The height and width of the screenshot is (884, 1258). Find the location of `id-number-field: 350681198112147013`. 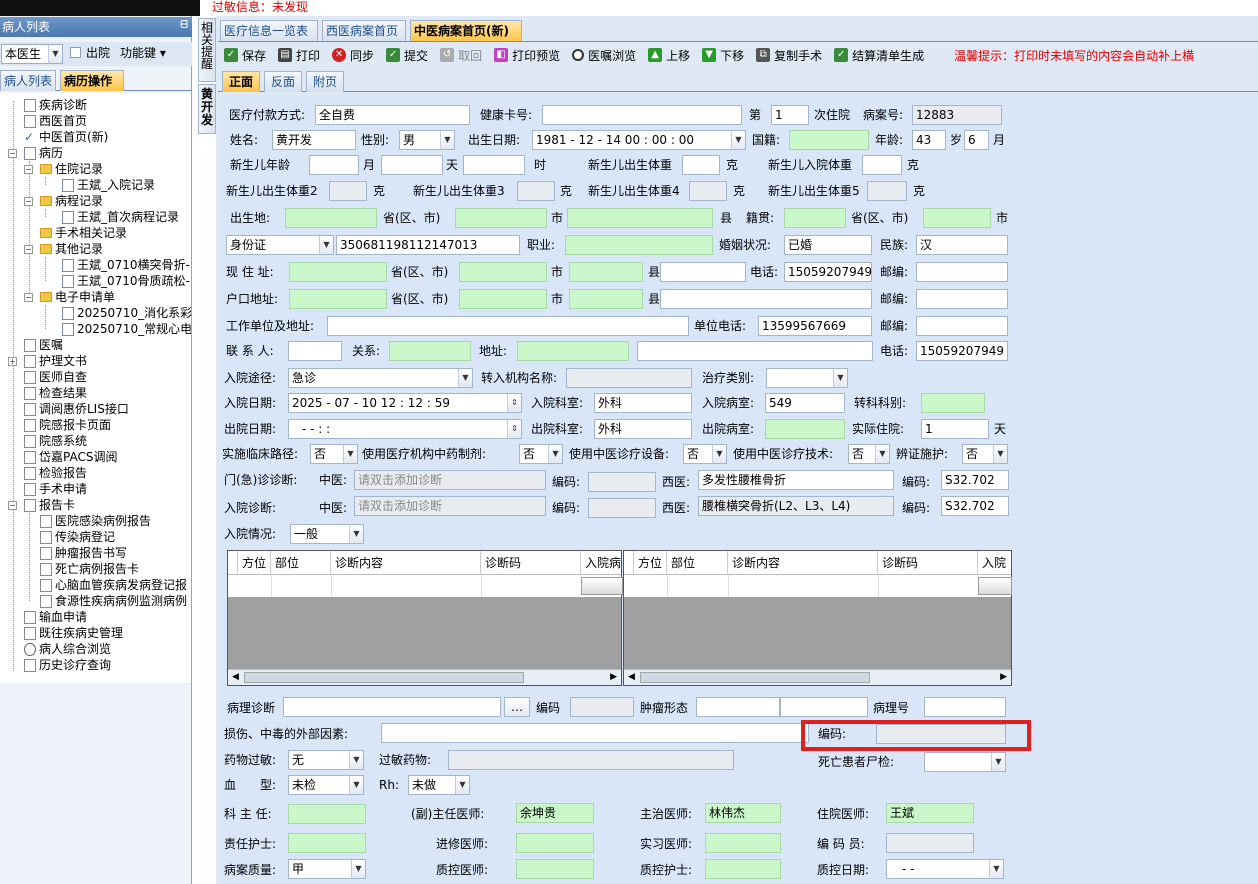

id-number-field: 350681198112147013 is located at coordinates (428, 245).